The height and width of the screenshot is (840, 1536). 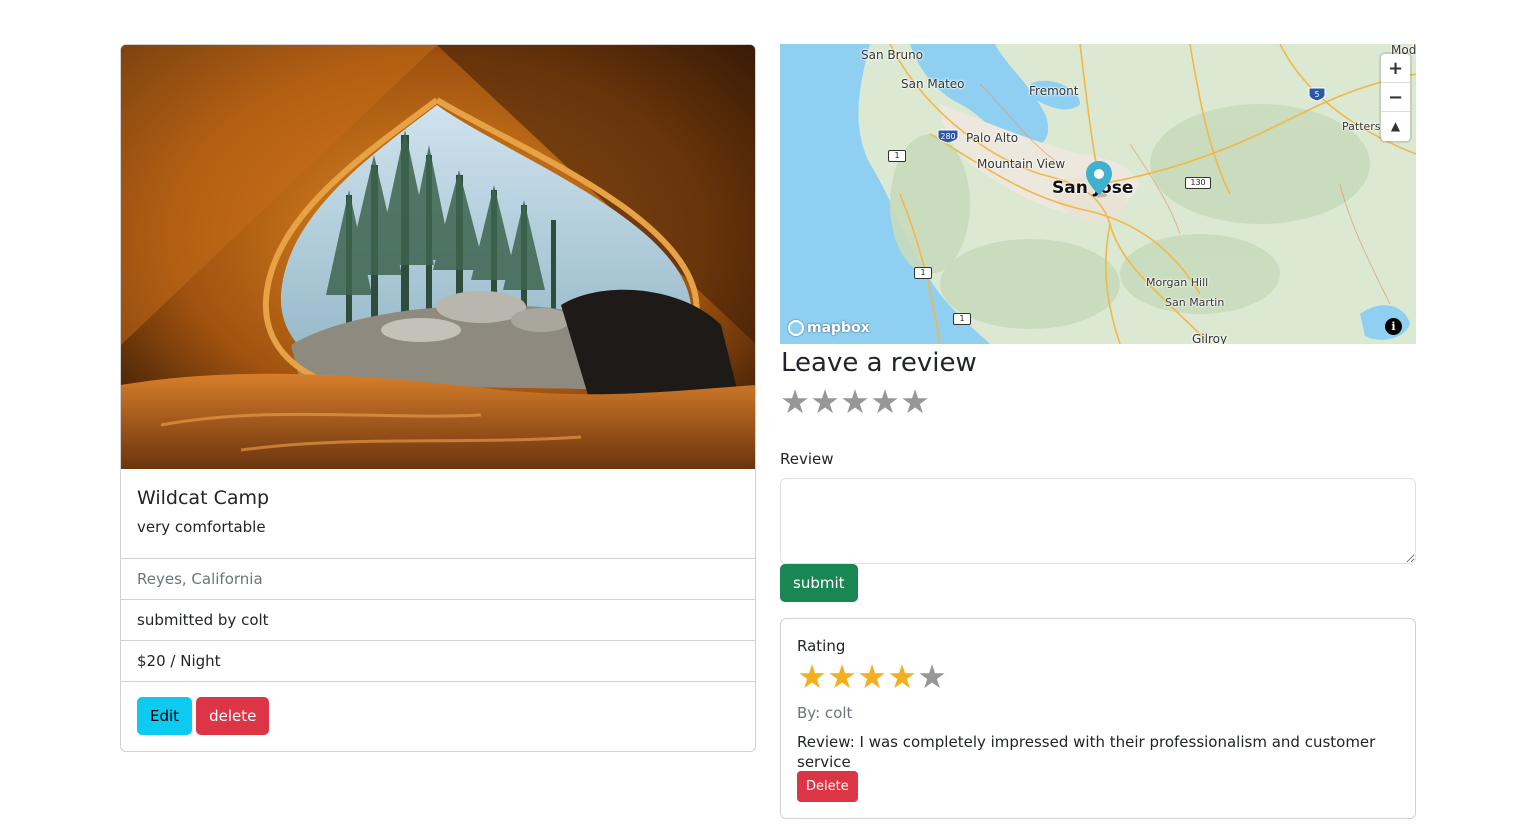 I want to click on map-label-fremont: Fremont, so click(x=1054, y=91).